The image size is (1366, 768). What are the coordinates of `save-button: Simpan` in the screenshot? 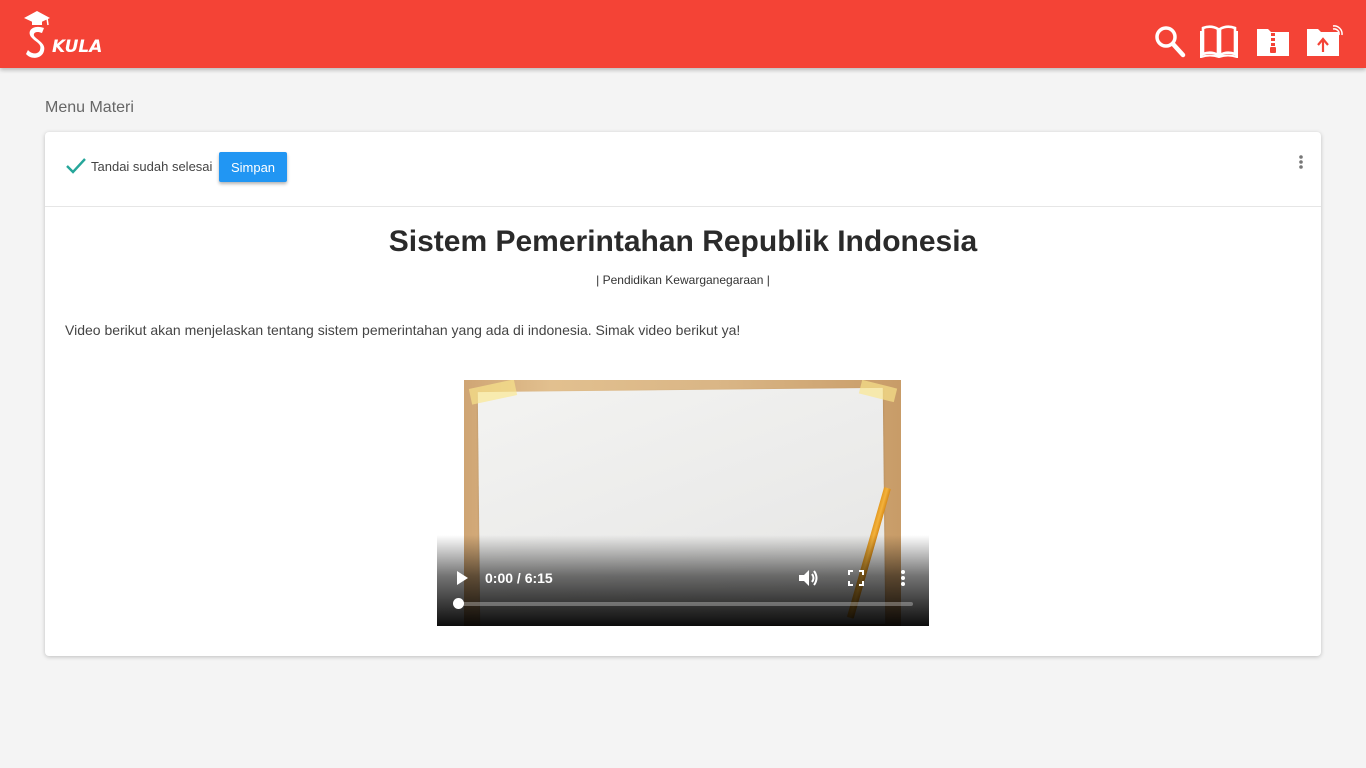 It's located at (253, 167).